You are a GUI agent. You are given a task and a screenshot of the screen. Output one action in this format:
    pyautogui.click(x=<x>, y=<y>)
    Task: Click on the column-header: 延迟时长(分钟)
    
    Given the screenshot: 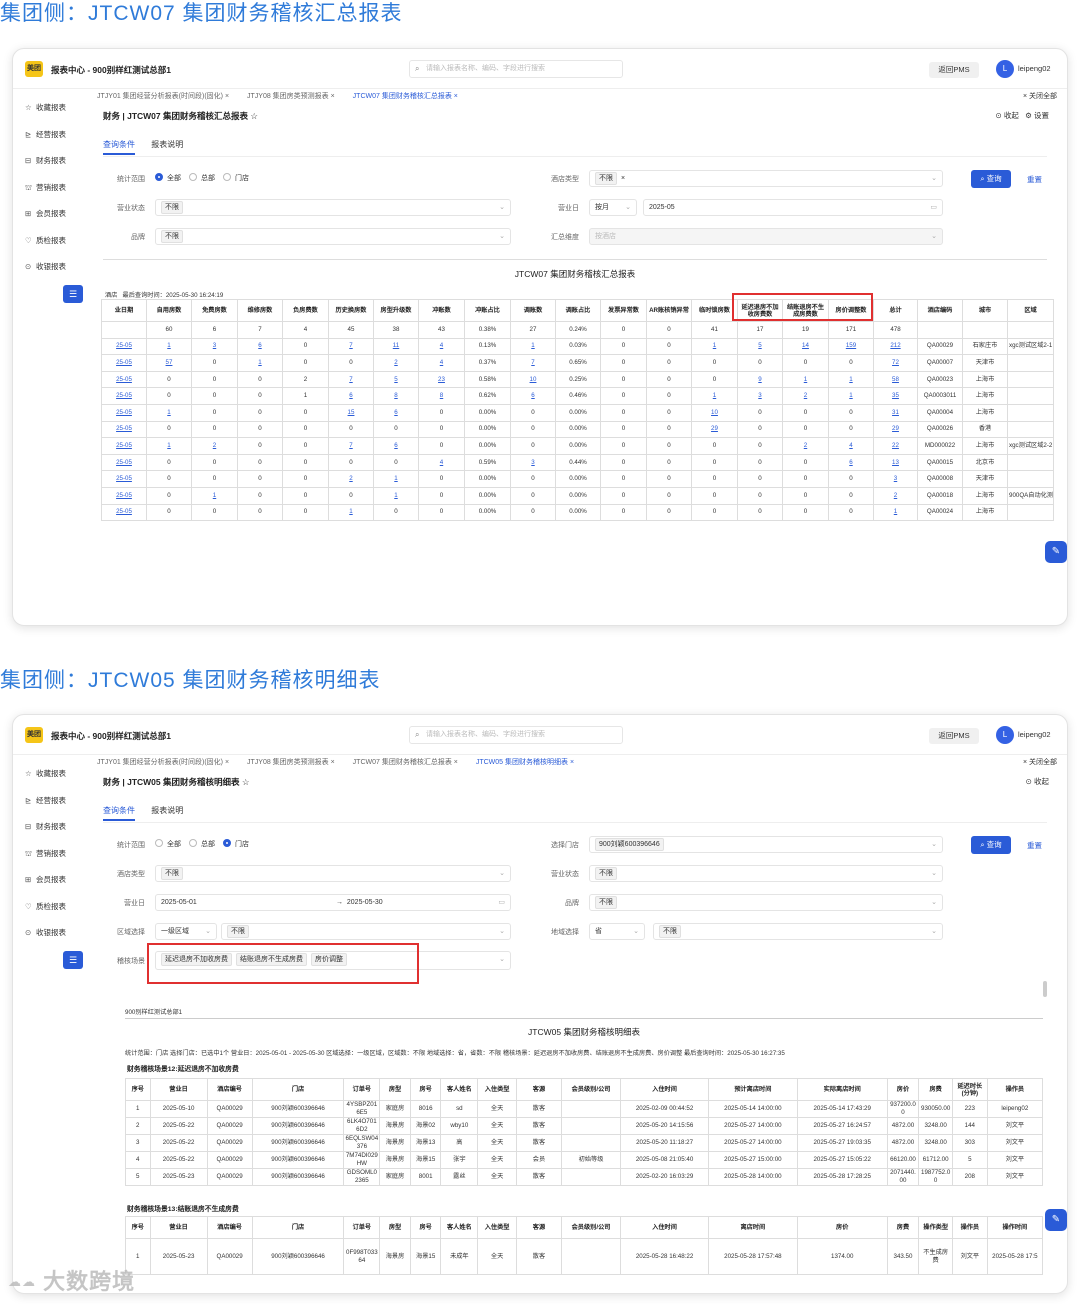 What is the action you would take?
    pyautogui.click(x=969, y=1089)
    